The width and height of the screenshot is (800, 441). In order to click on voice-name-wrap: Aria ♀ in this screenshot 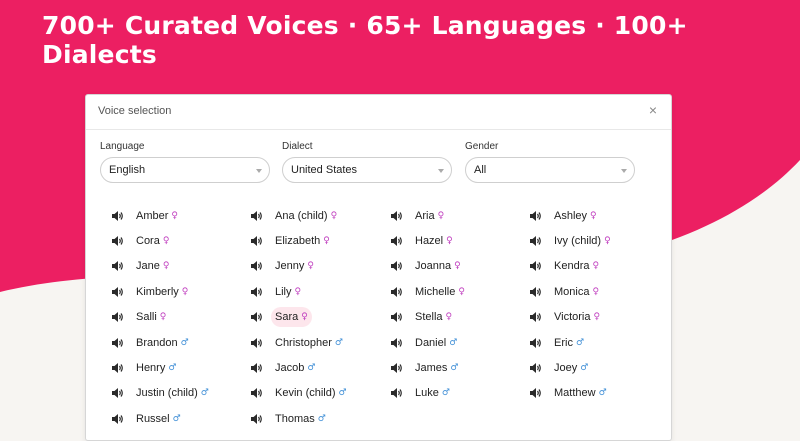, I will do `click(429, 216)`.